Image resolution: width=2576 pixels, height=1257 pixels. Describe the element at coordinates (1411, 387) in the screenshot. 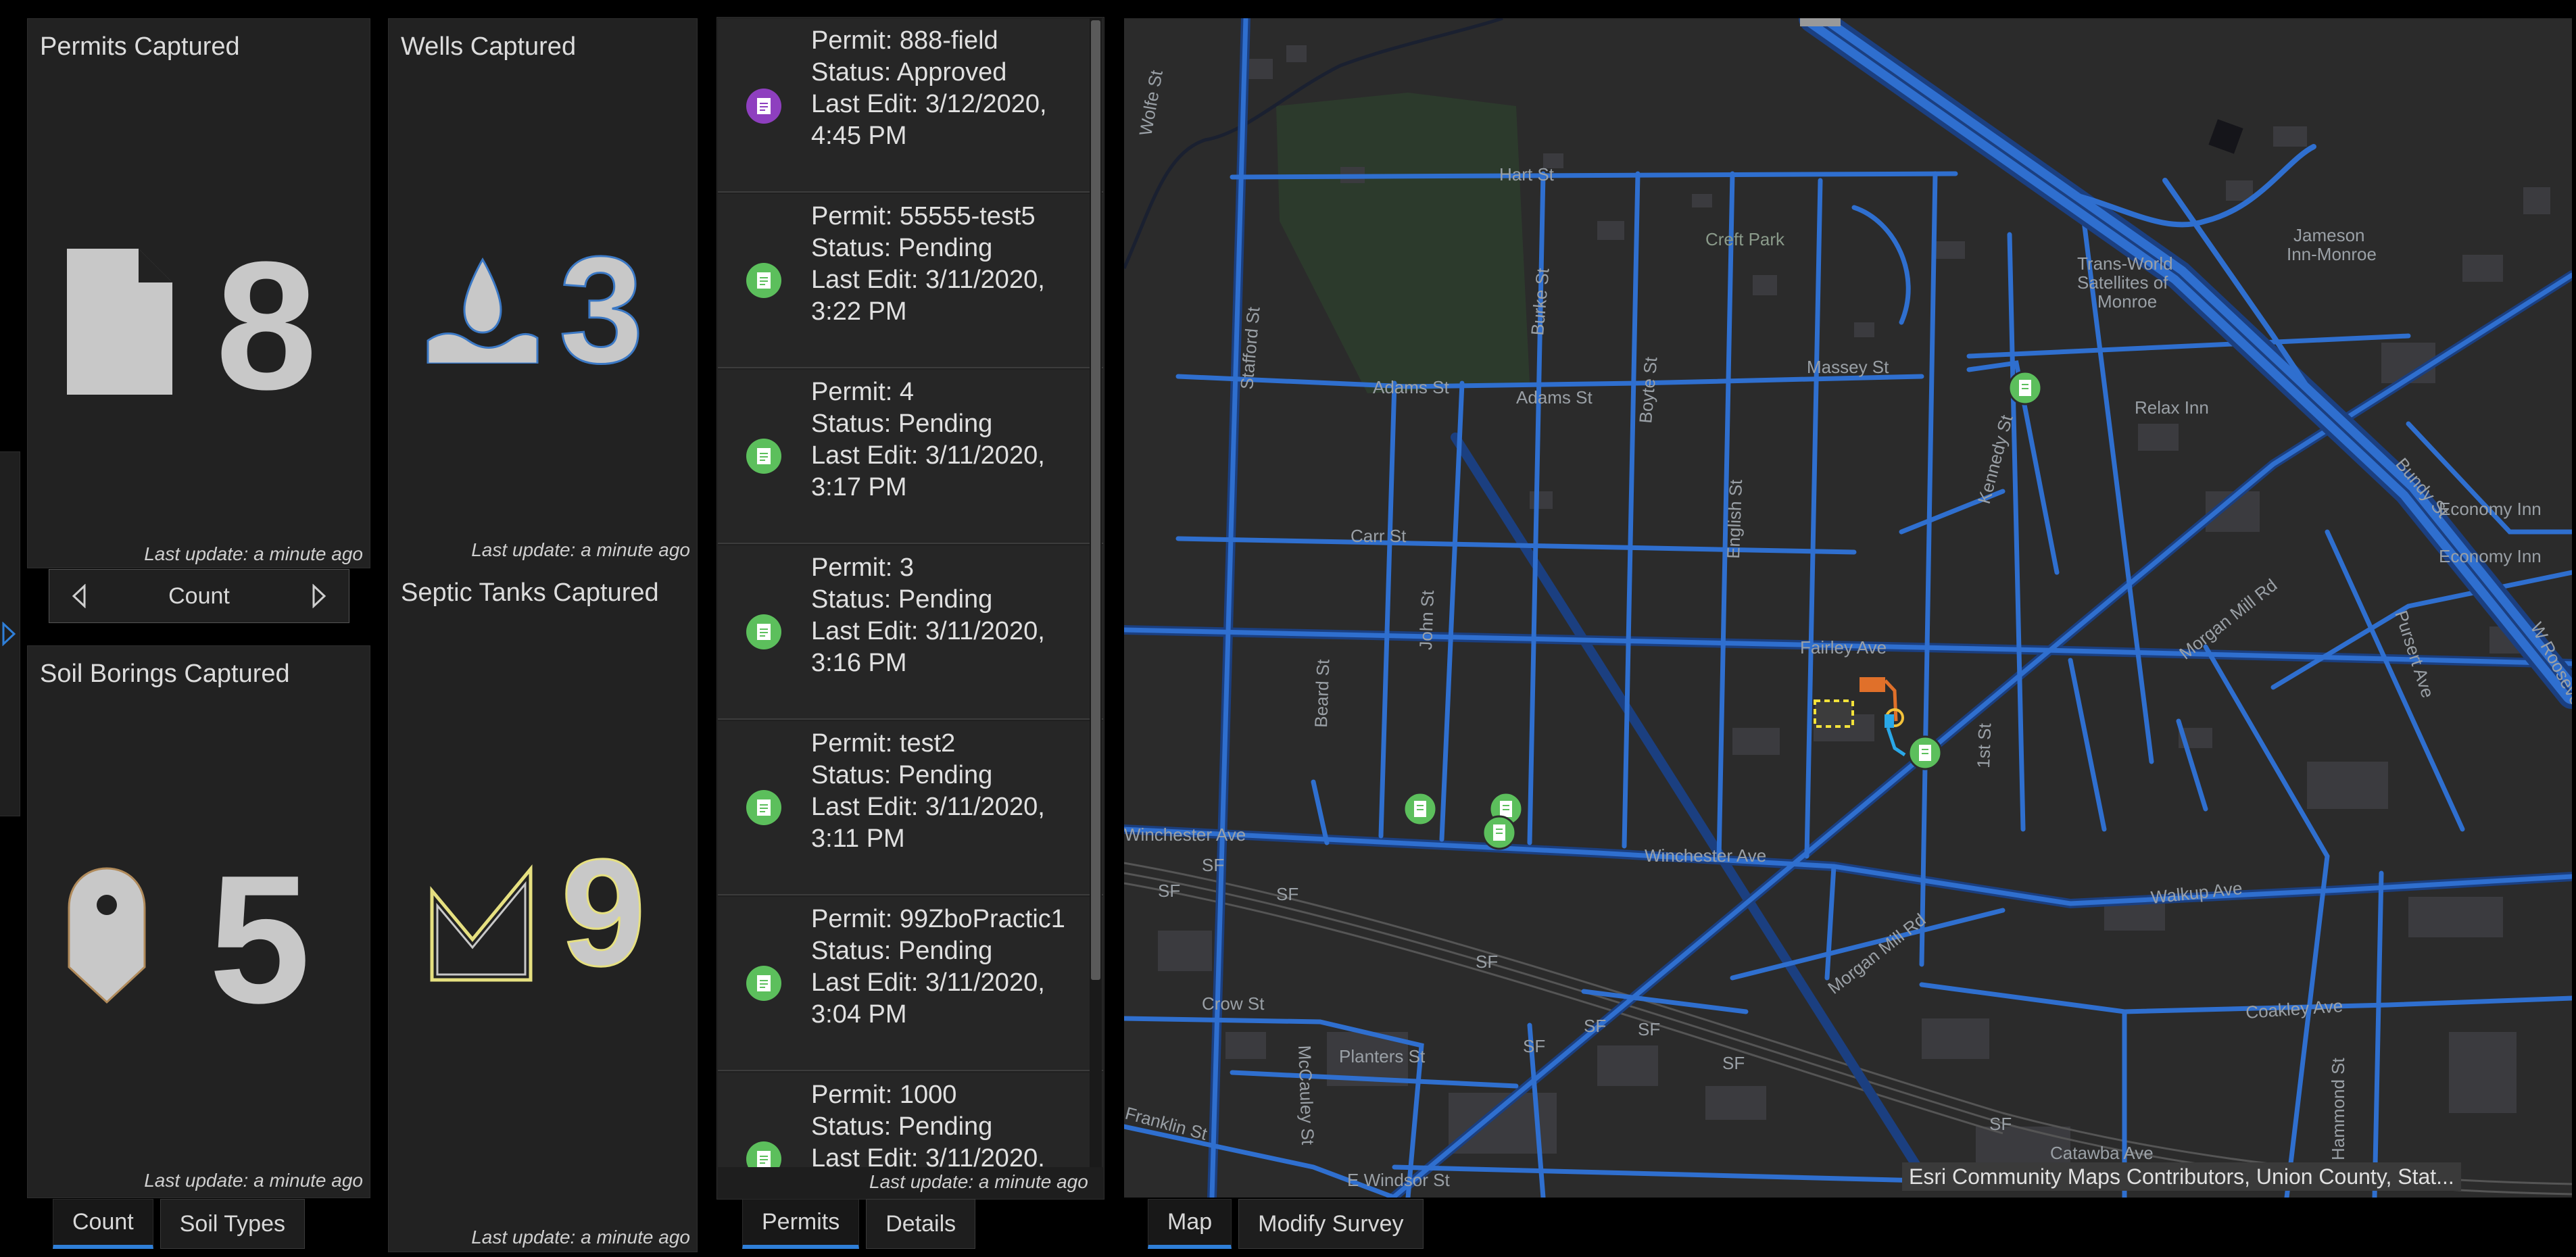

I see `svg-text: Adams St` at that location.